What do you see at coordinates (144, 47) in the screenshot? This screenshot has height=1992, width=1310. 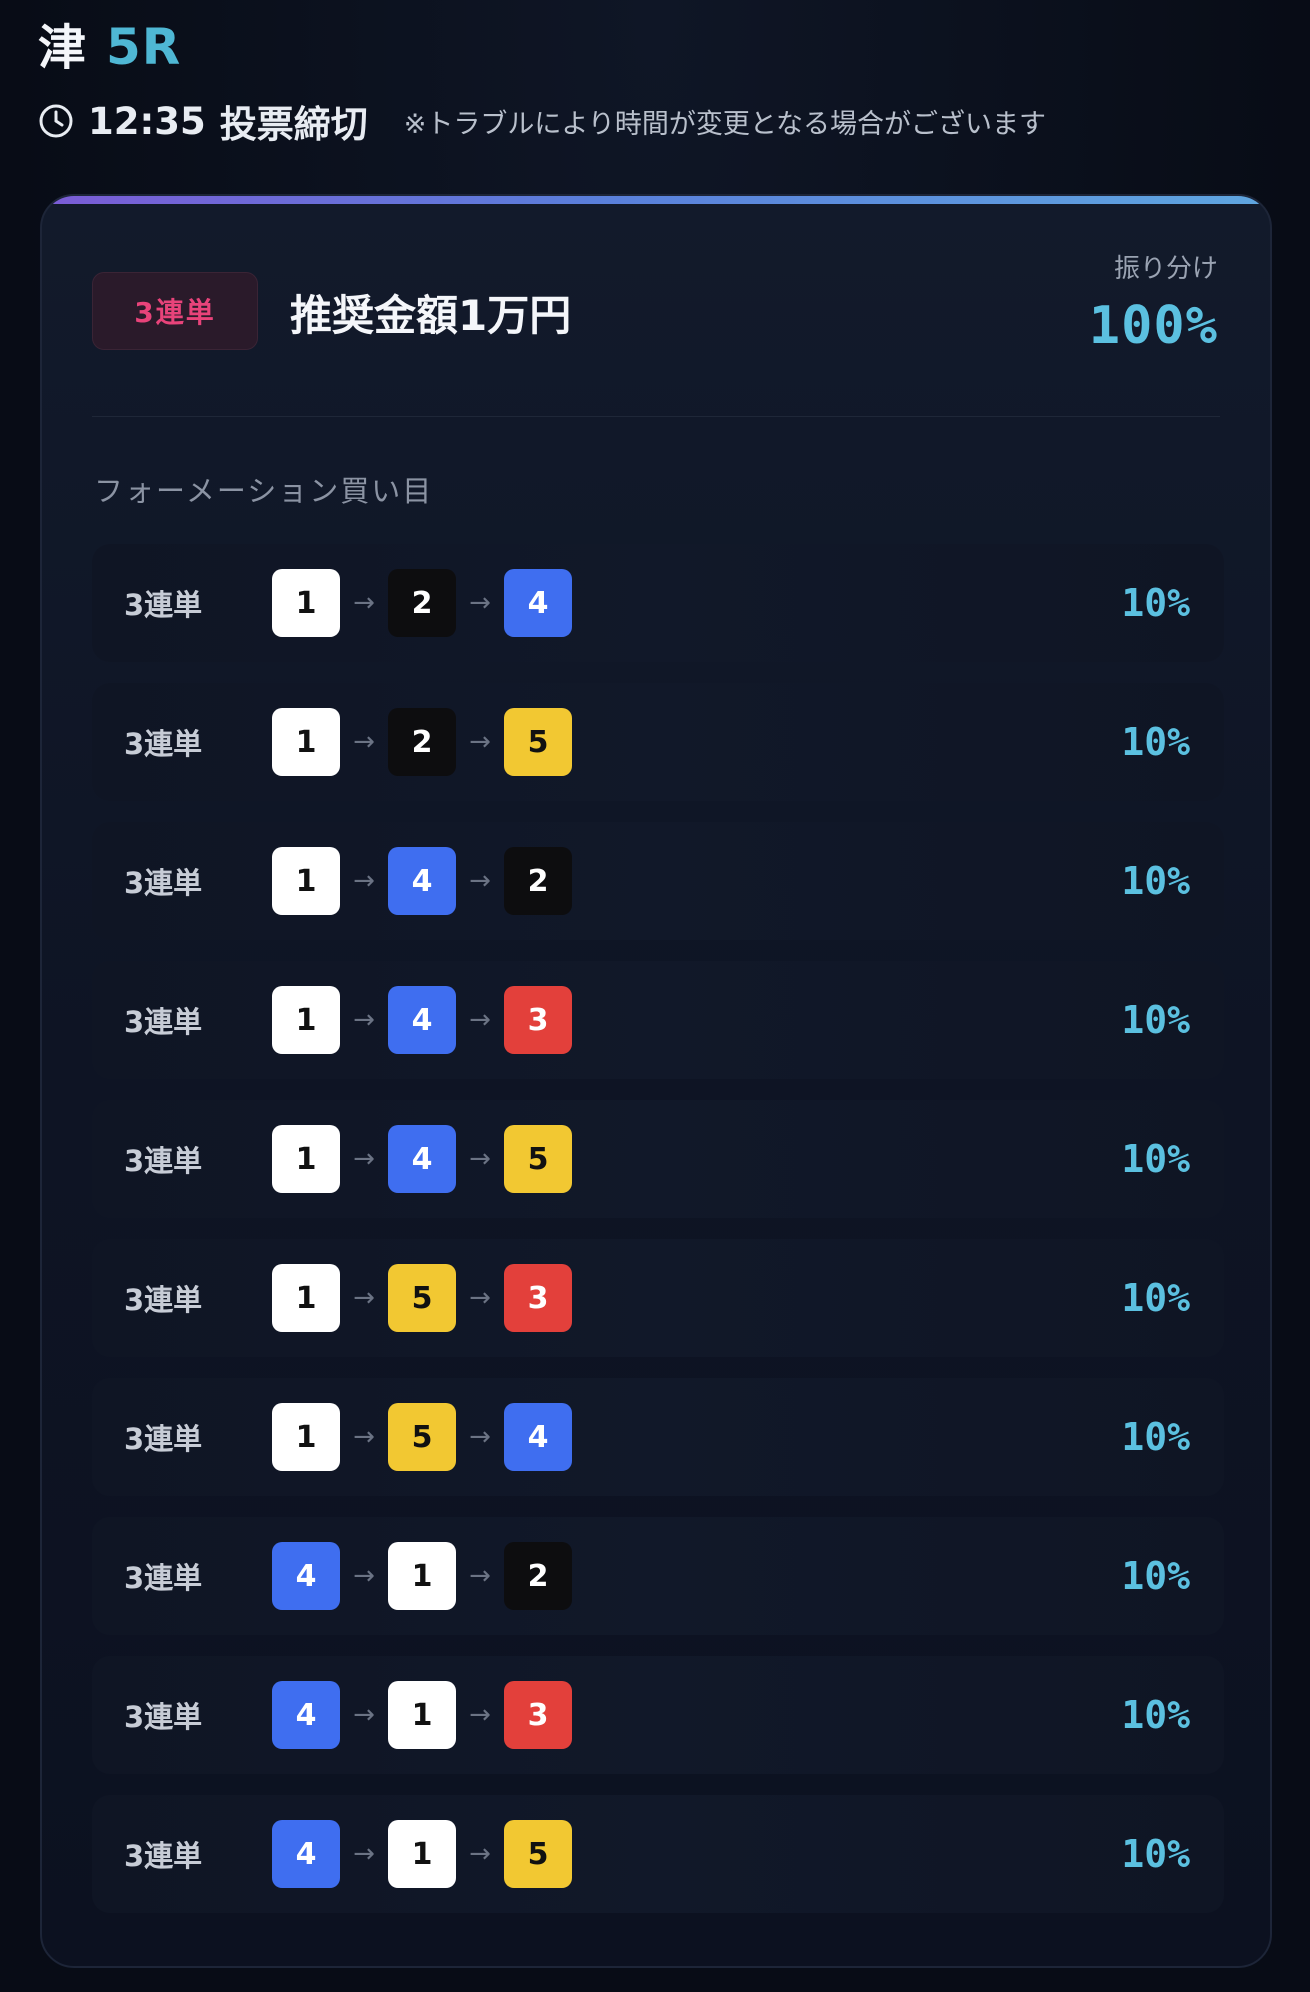 I see `race-number: 5R` at bounding box center [144, 47].